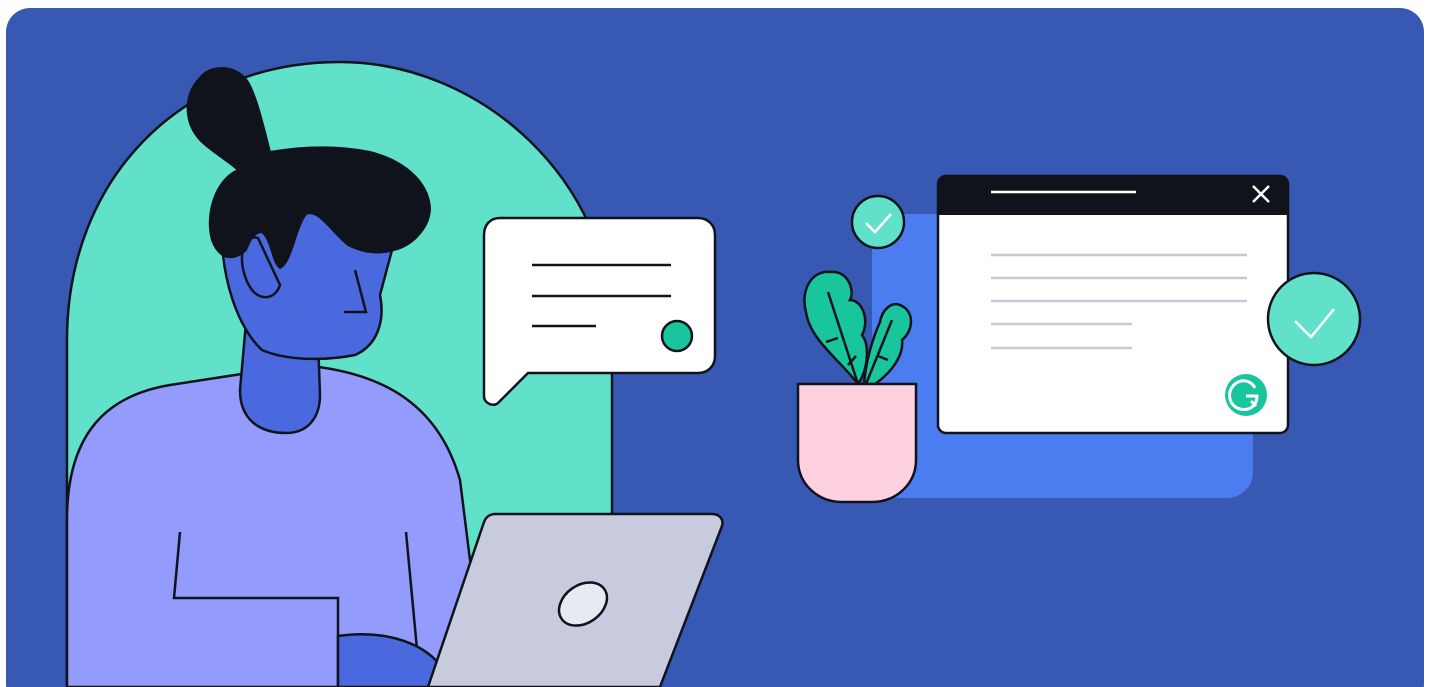 The image size is (1434, 687). I want to click on check-badge-large-circle, so click(1314, 319).